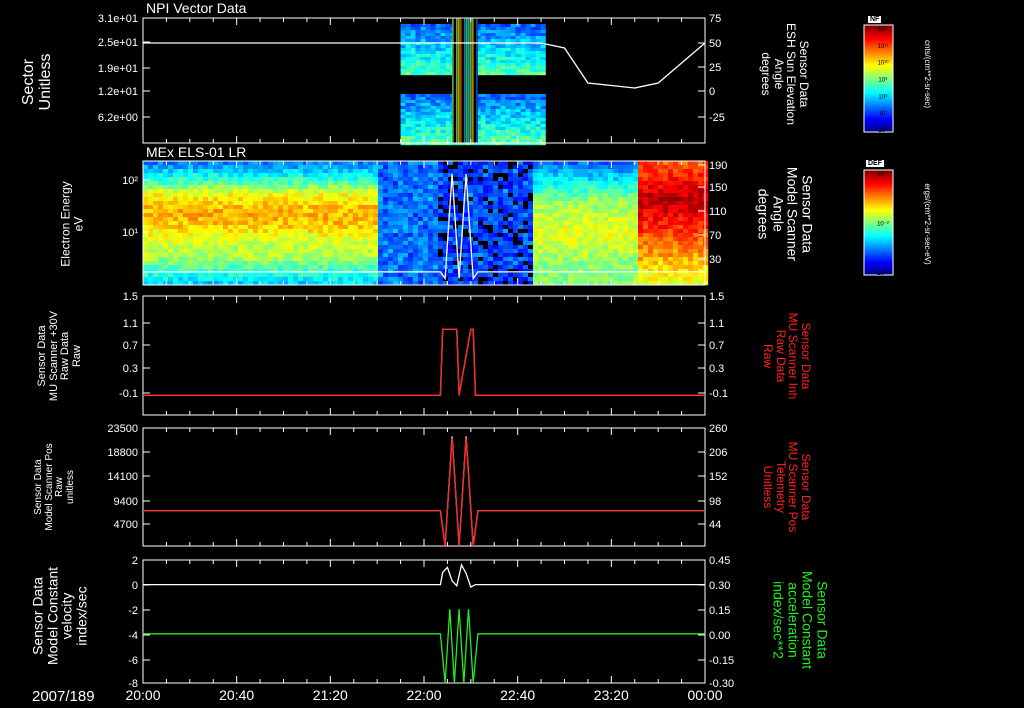  What do you see at coordinates (715, 19) in the screenshot?
I see `panel1-ytick-right-label: 75` at bounding box center [715, 19].